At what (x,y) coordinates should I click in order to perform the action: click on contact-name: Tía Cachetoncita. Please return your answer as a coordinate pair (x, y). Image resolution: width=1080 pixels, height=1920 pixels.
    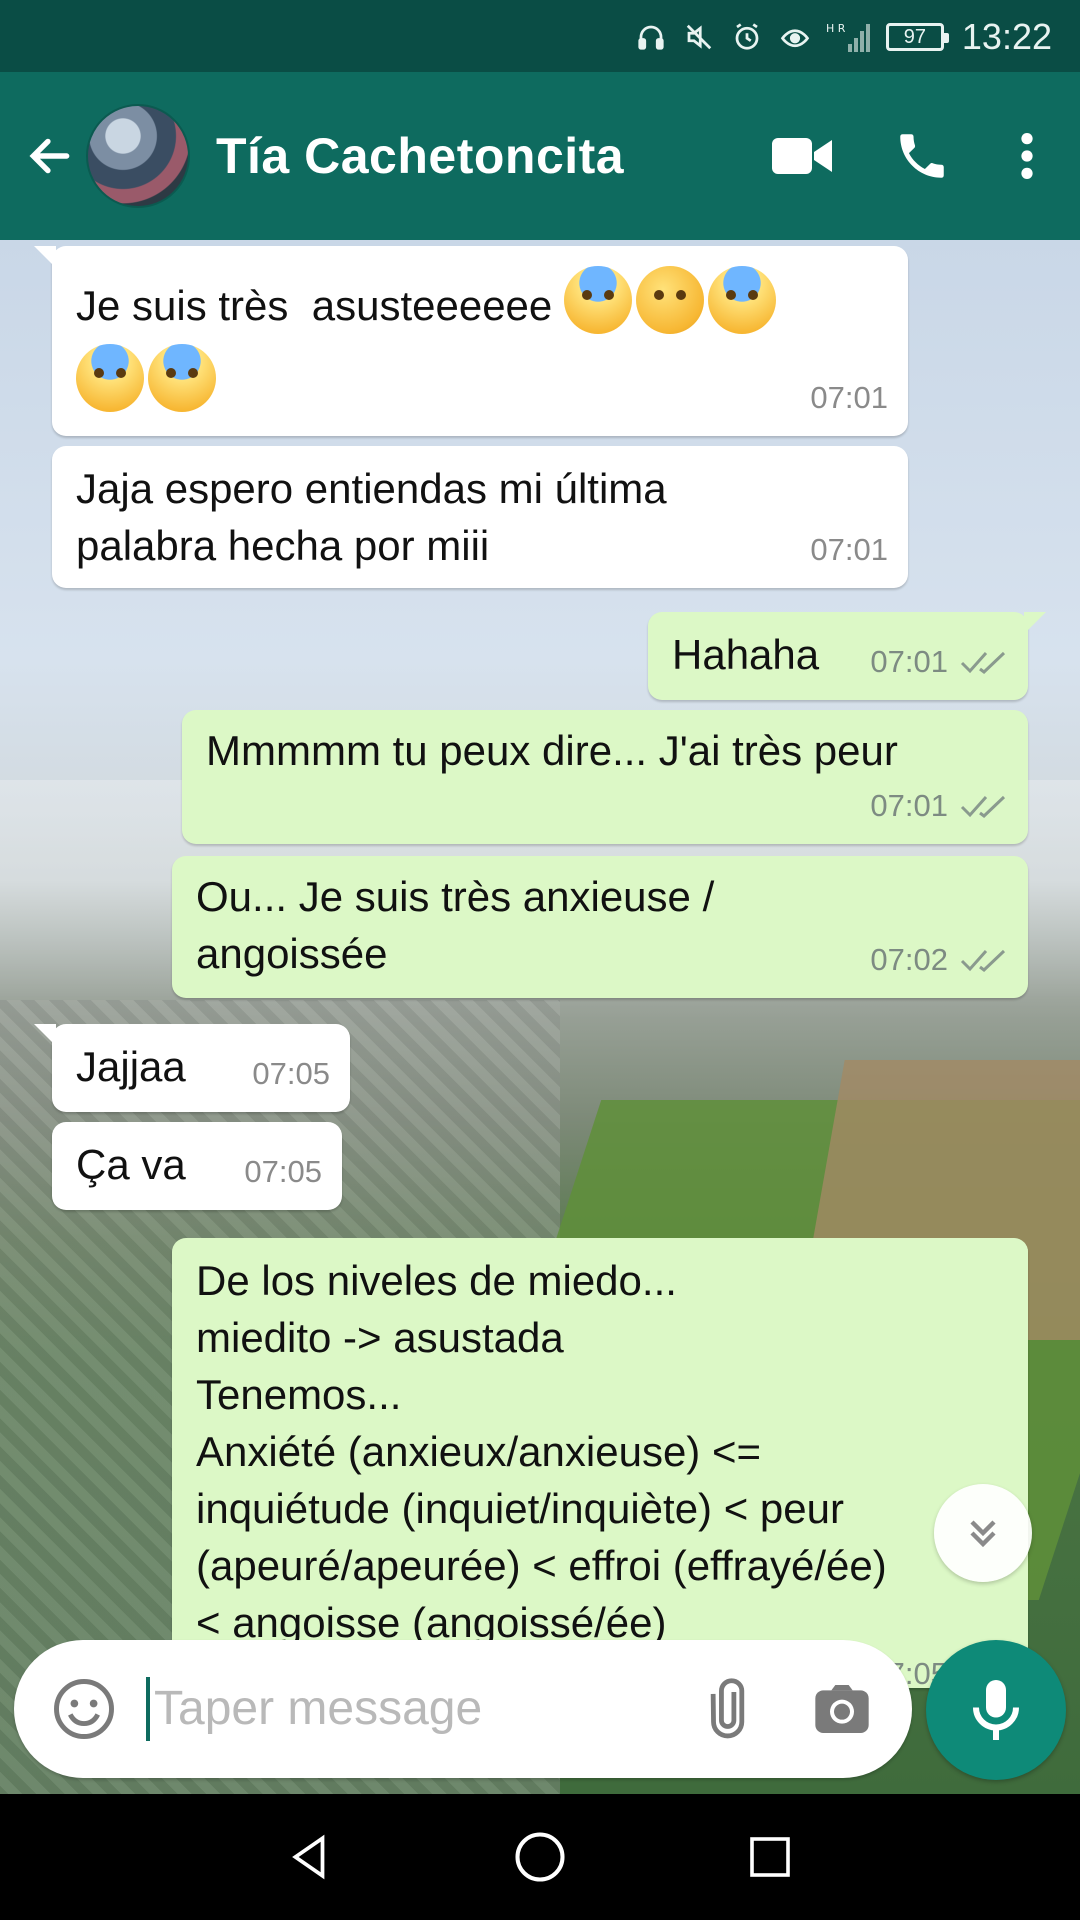
    Looking at the image, I should click on (489, 156).